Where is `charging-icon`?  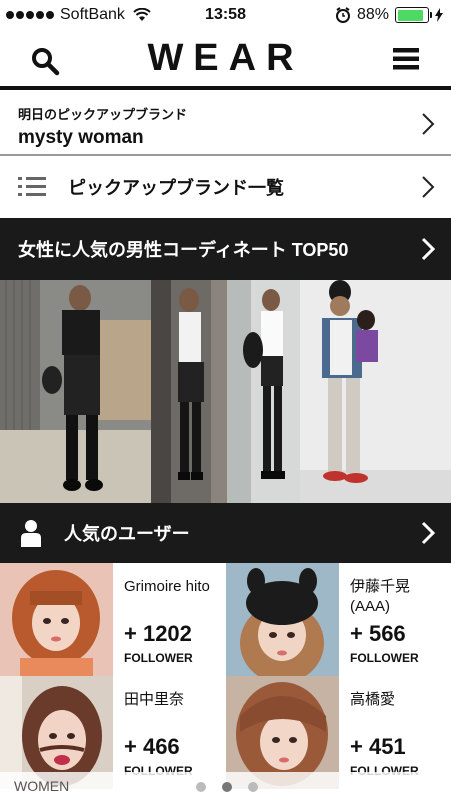
charging-icon is located at coordinates (439, 15).